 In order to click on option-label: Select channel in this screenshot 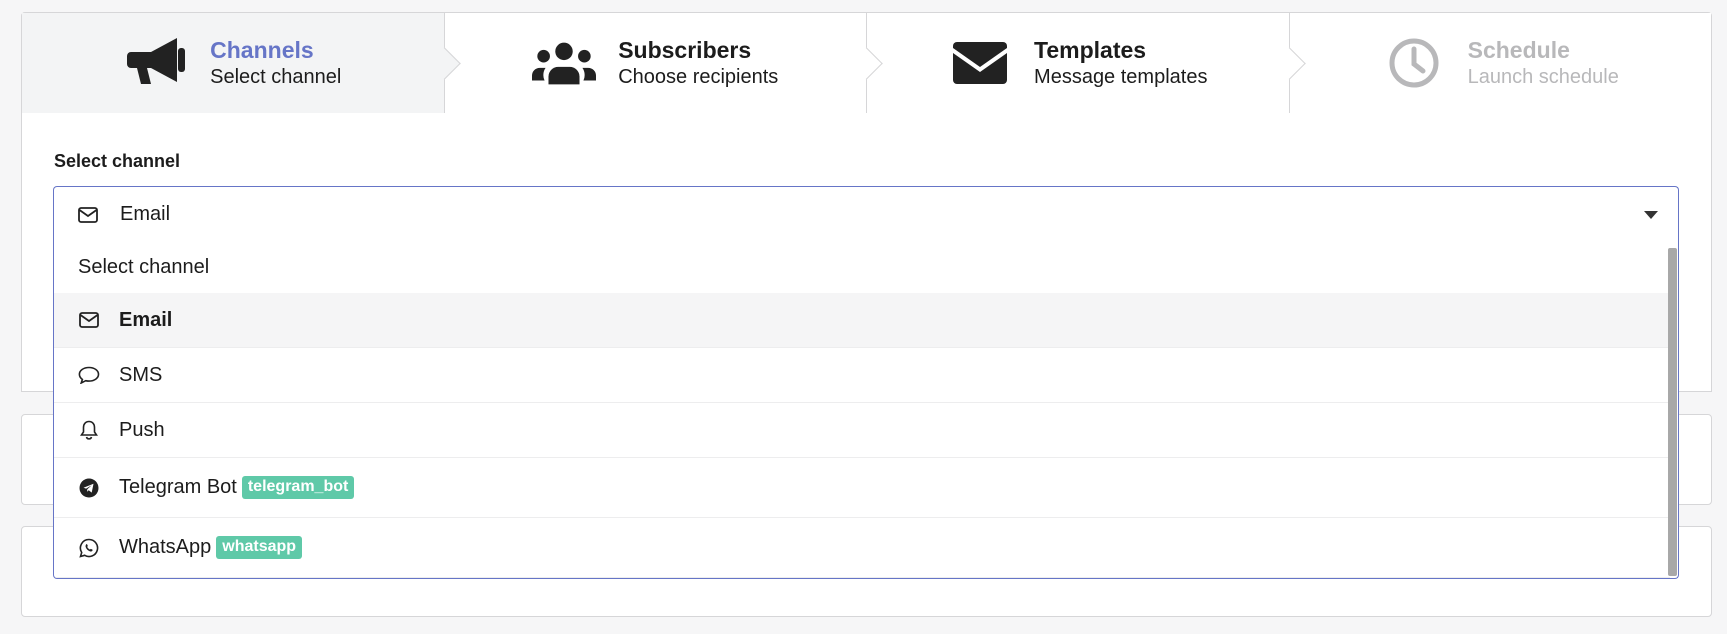, I will do `click(144, 267)`.